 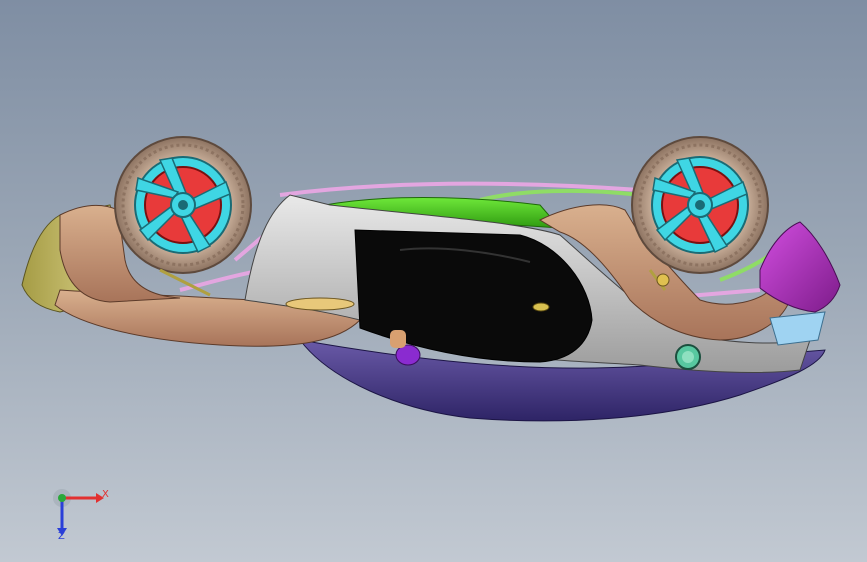 I want to click on z-axis-label: Z, so click(x=61, y=536).